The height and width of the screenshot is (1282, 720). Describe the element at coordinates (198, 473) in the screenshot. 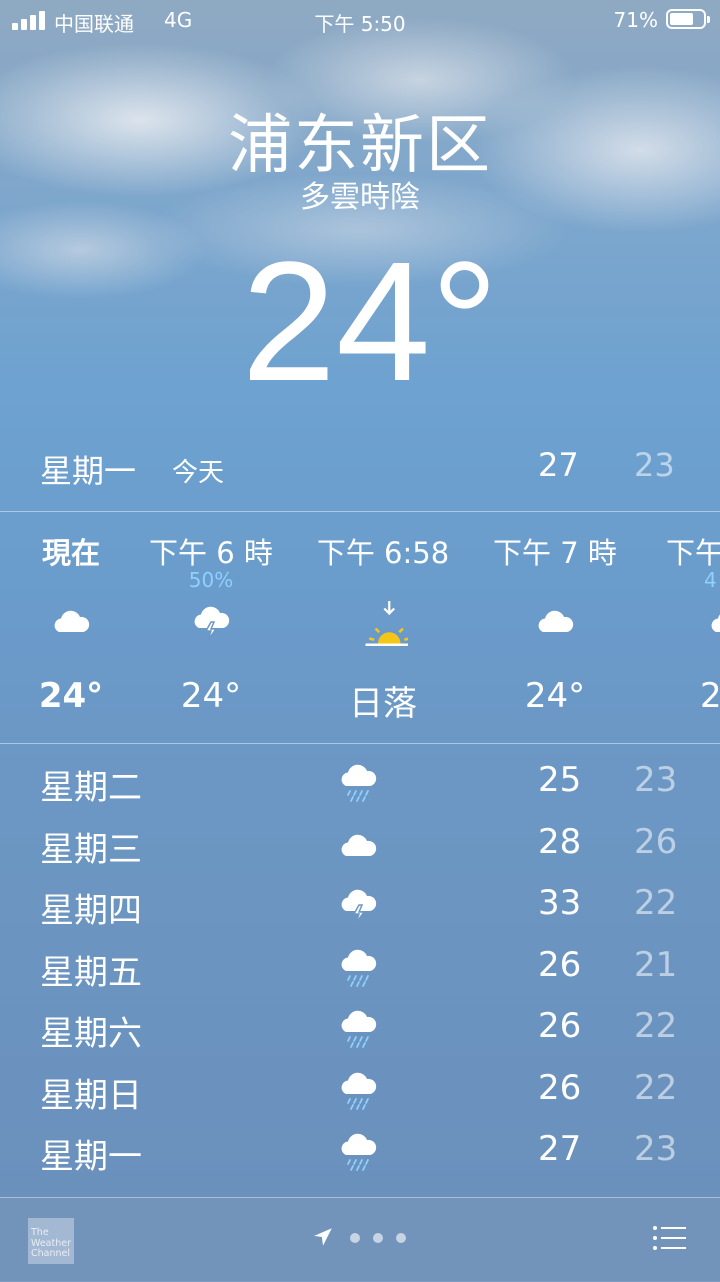

I see `today-label: 今天` at that location.